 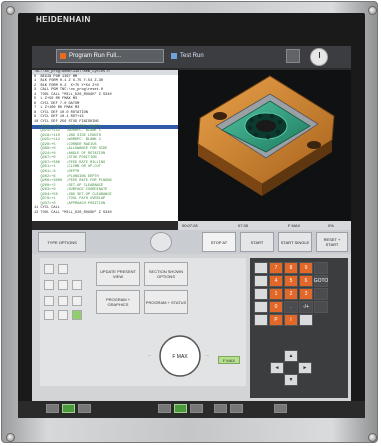 I want to click on header-bar: Program Run Full... Test Run, so click(x=191, y=57).